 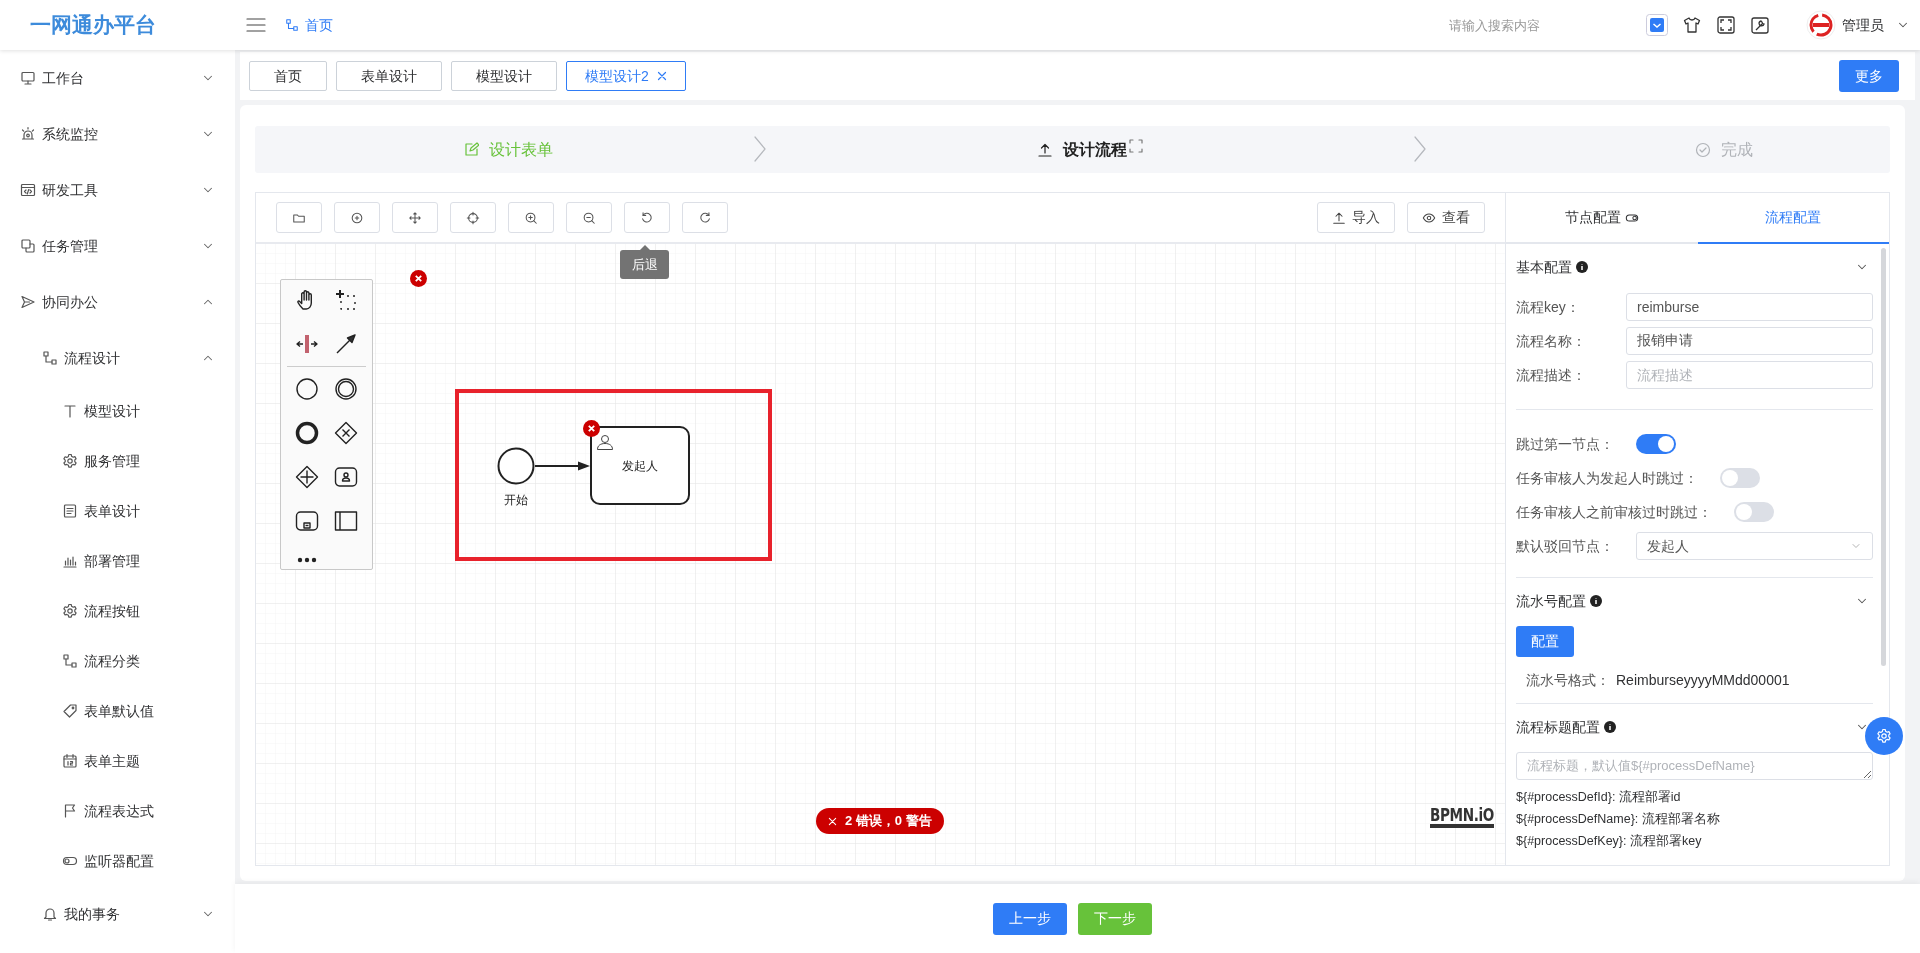 What do you see at coordinates (28, 302) in the screenshot?
I see `send-icon` at bounding box center [28, 302].